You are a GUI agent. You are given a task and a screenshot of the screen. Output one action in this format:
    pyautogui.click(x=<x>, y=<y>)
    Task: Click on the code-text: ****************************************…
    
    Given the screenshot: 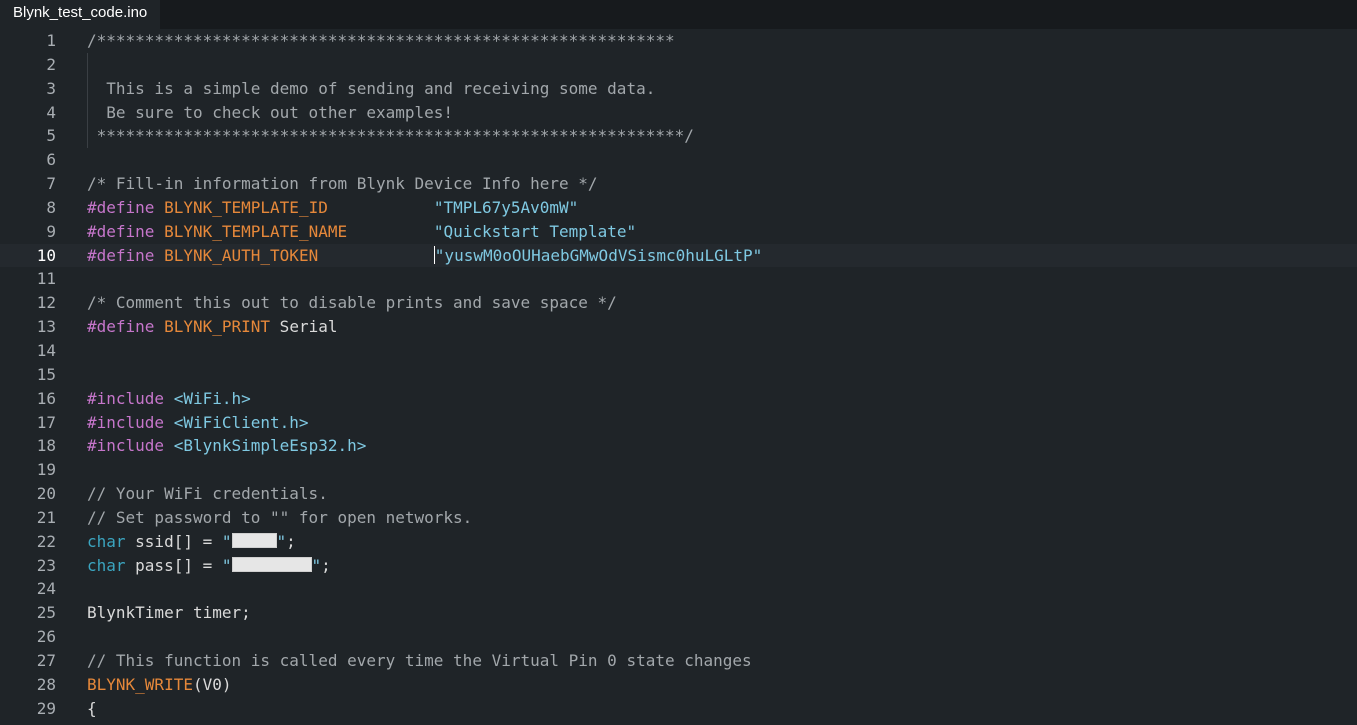 What is the action you would take?
    pyautogui.click(x=390, y=136)
    